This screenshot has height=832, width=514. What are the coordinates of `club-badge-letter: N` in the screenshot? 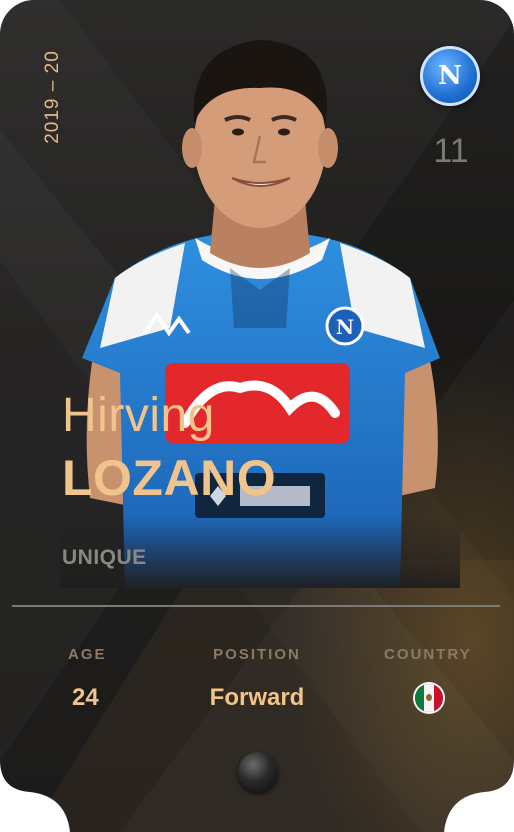 It's located at (450, 76).